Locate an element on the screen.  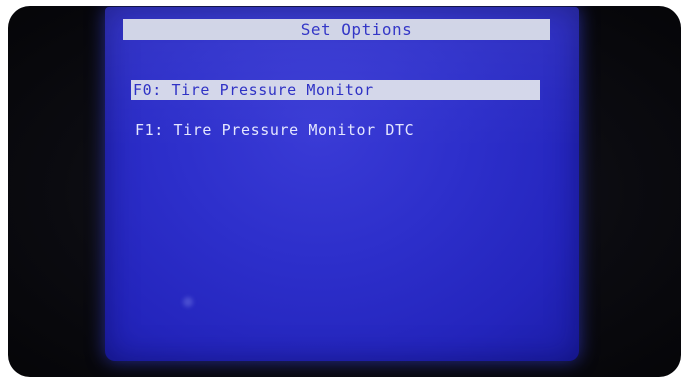
menu-item-f0: F0: Tire Pressure Monitor is located at coordinates (335, 90).